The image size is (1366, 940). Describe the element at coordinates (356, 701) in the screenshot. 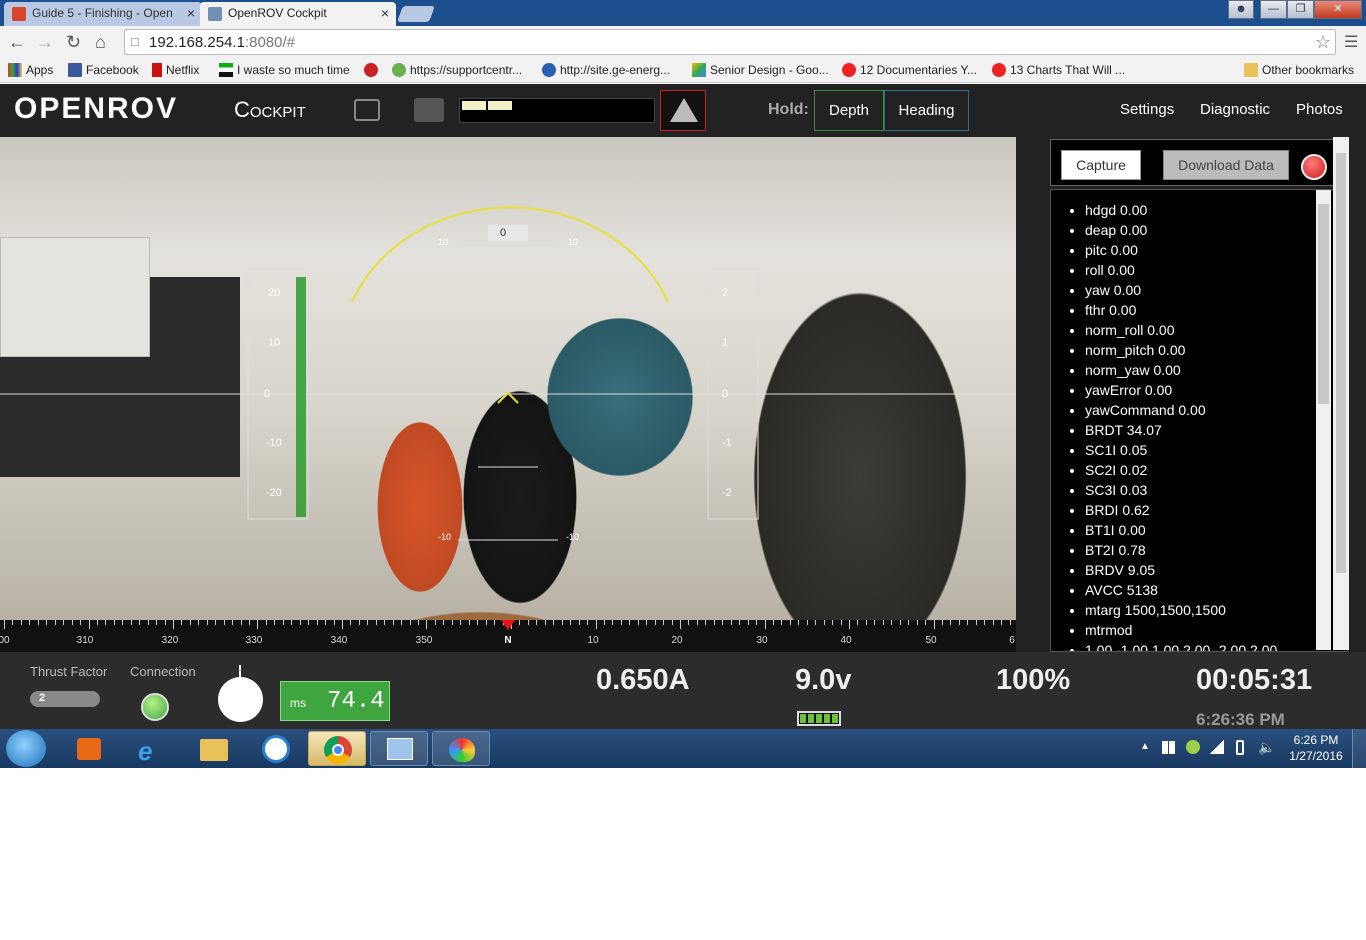

I see `latency-value: 74.4` at that location.